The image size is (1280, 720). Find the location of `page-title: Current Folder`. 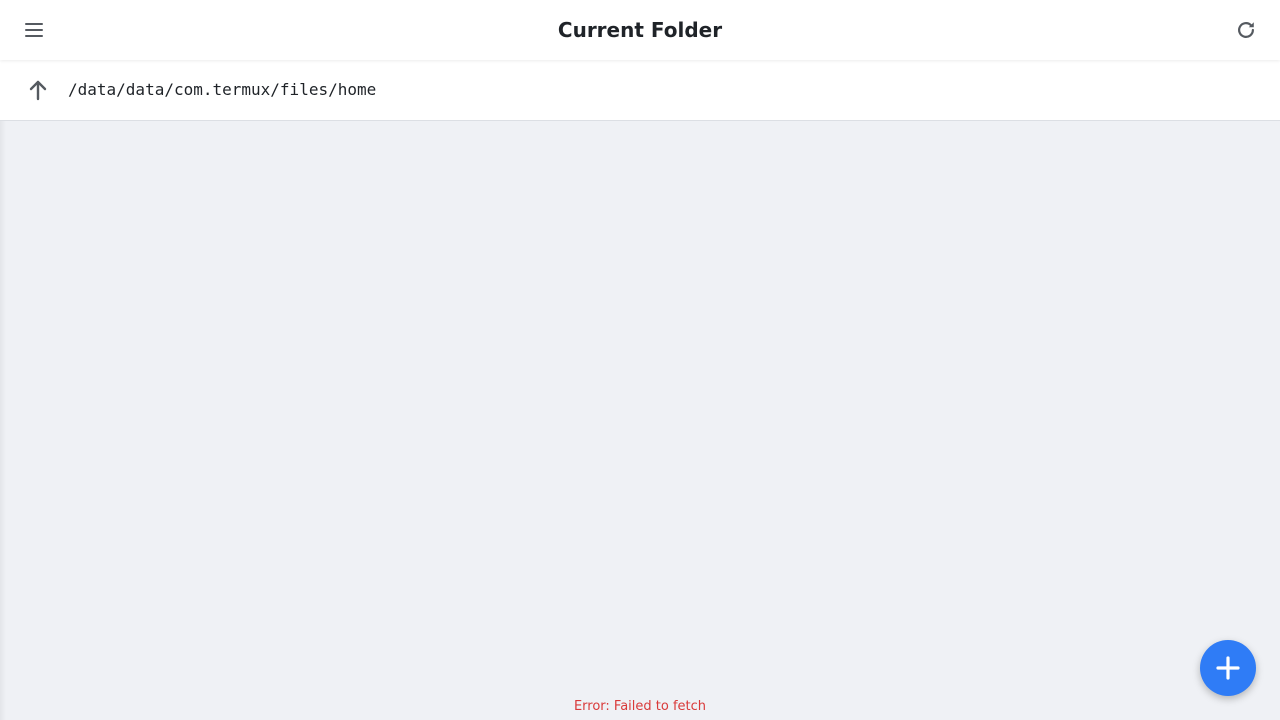

page-title: Current Folder is located at coordinates (640, 30).